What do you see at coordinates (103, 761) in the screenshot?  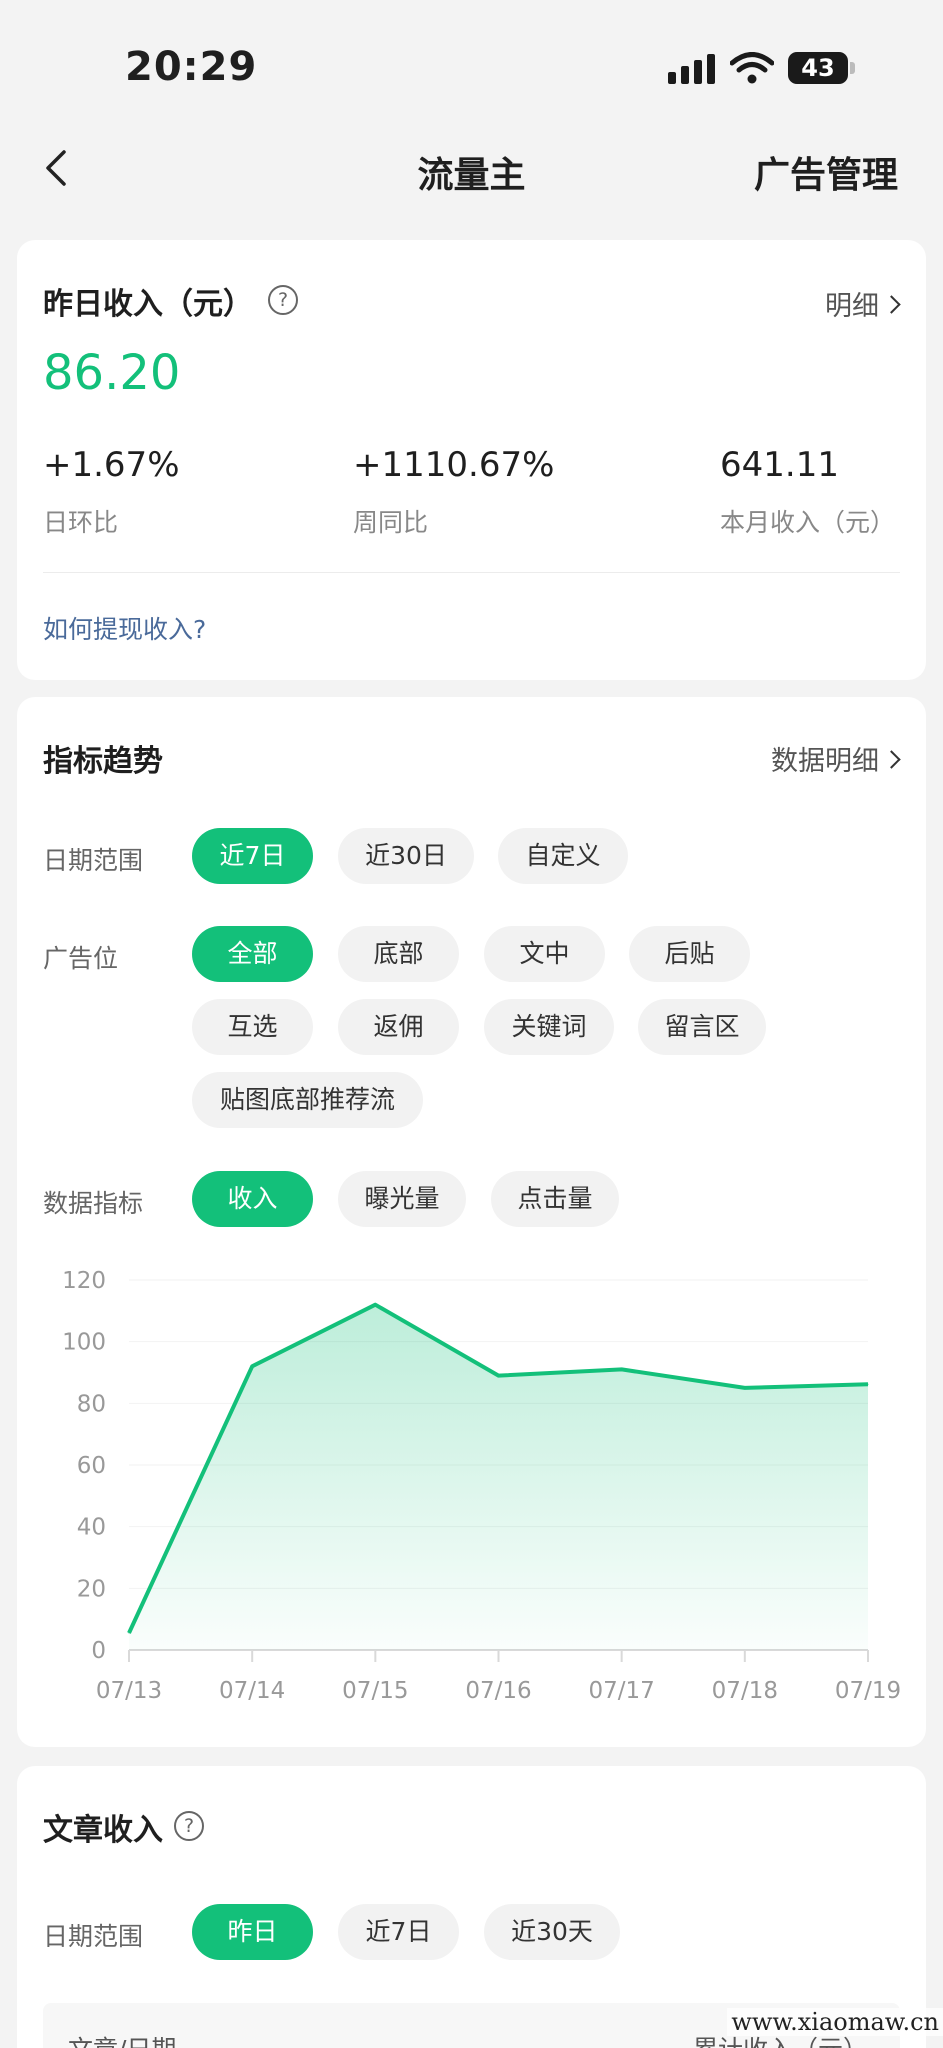 I see `trend-title: 指标趋势` at bounding box center [103, 761].